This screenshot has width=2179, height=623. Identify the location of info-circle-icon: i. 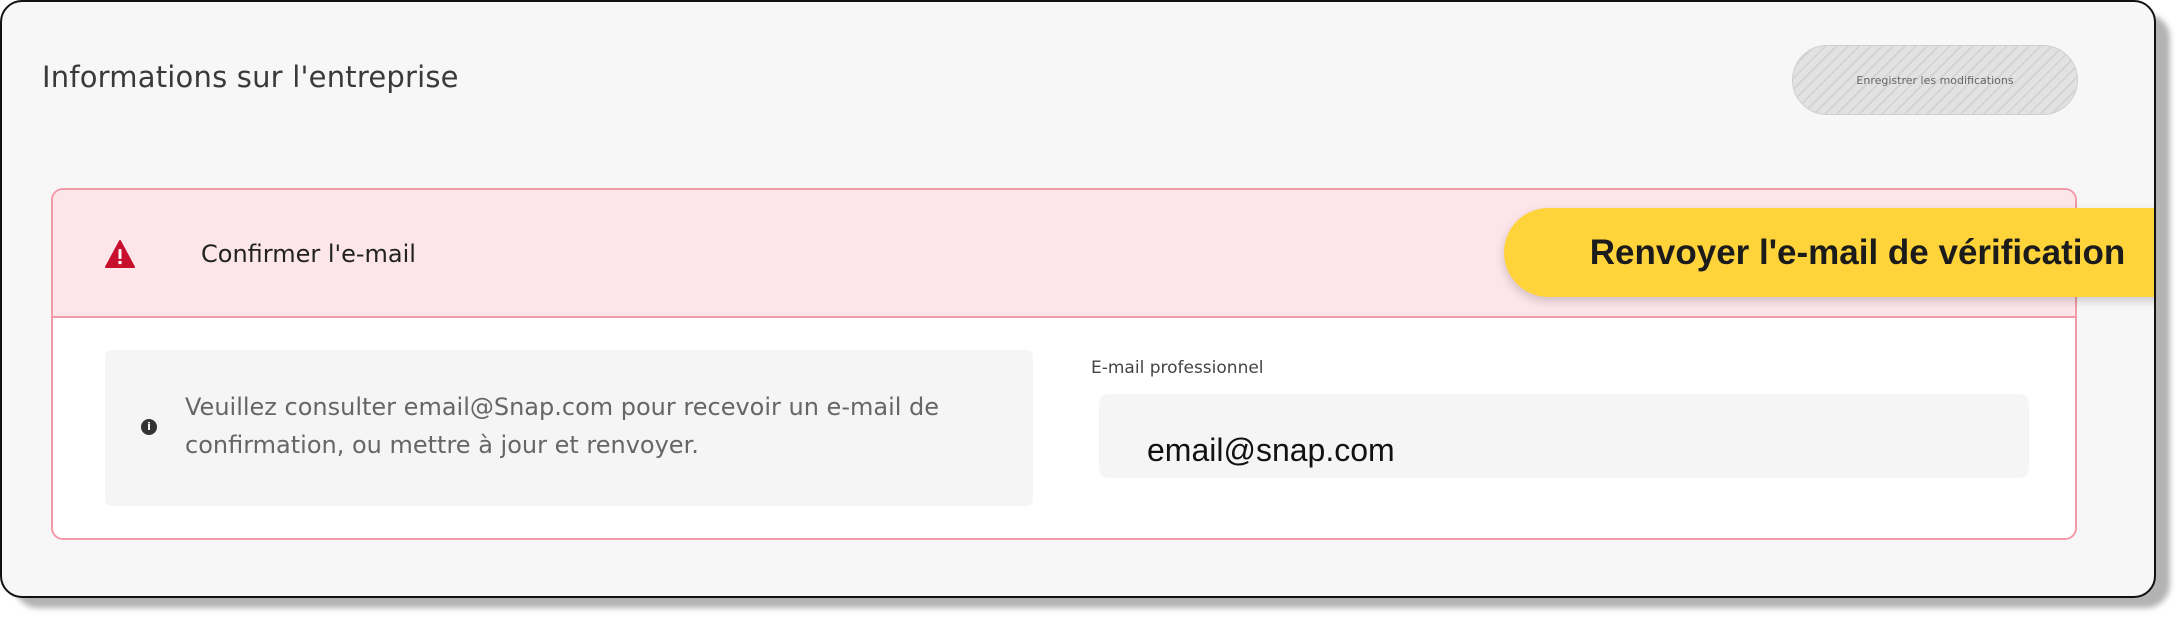
(149, 427).